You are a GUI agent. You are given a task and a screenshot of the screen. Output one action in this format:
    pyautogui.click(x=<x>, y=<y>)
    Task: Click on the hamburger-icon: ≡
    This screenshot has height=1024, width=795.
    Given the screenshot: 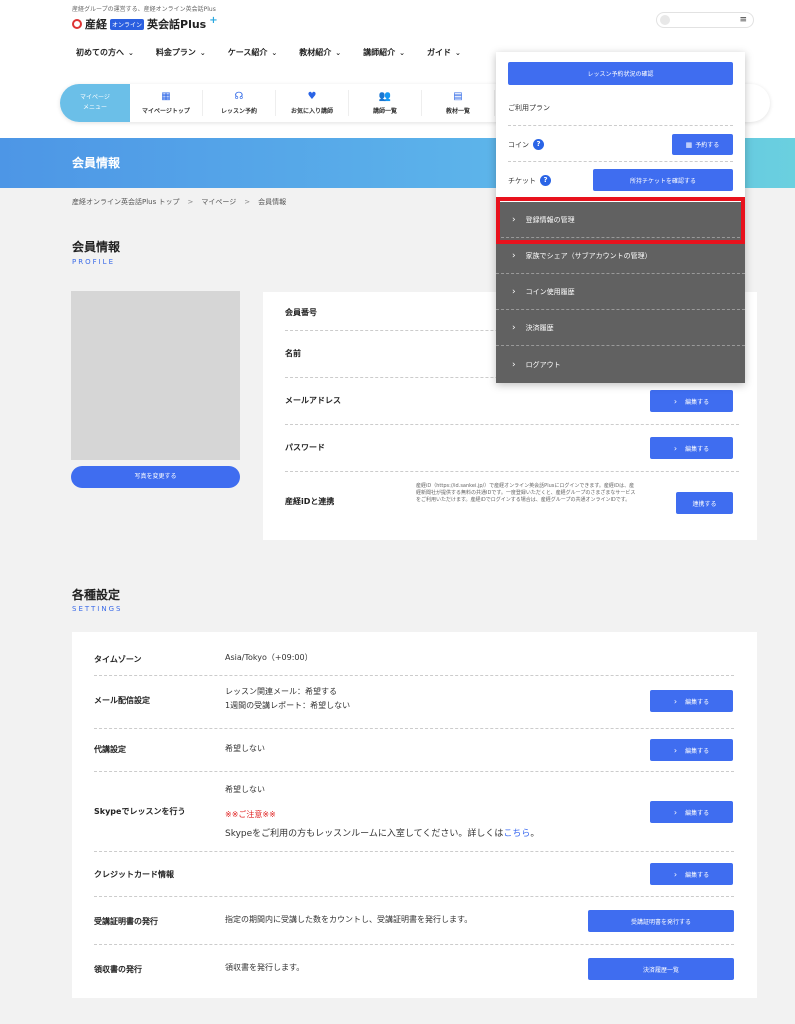 What is the action you would take?
    pyautogui.click(x=743, y=20)
    